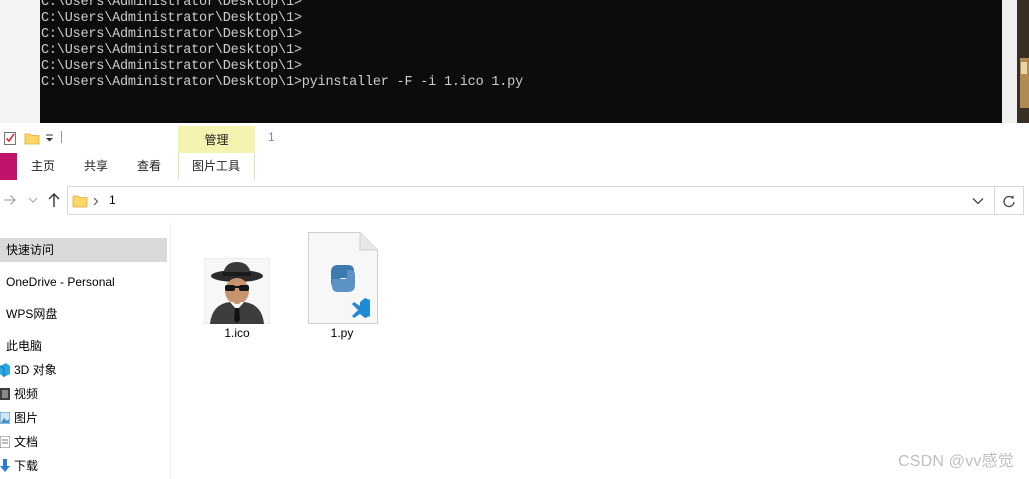 The image size is (1029, 479). I want to click on python-file-icon, so click(343, 278).